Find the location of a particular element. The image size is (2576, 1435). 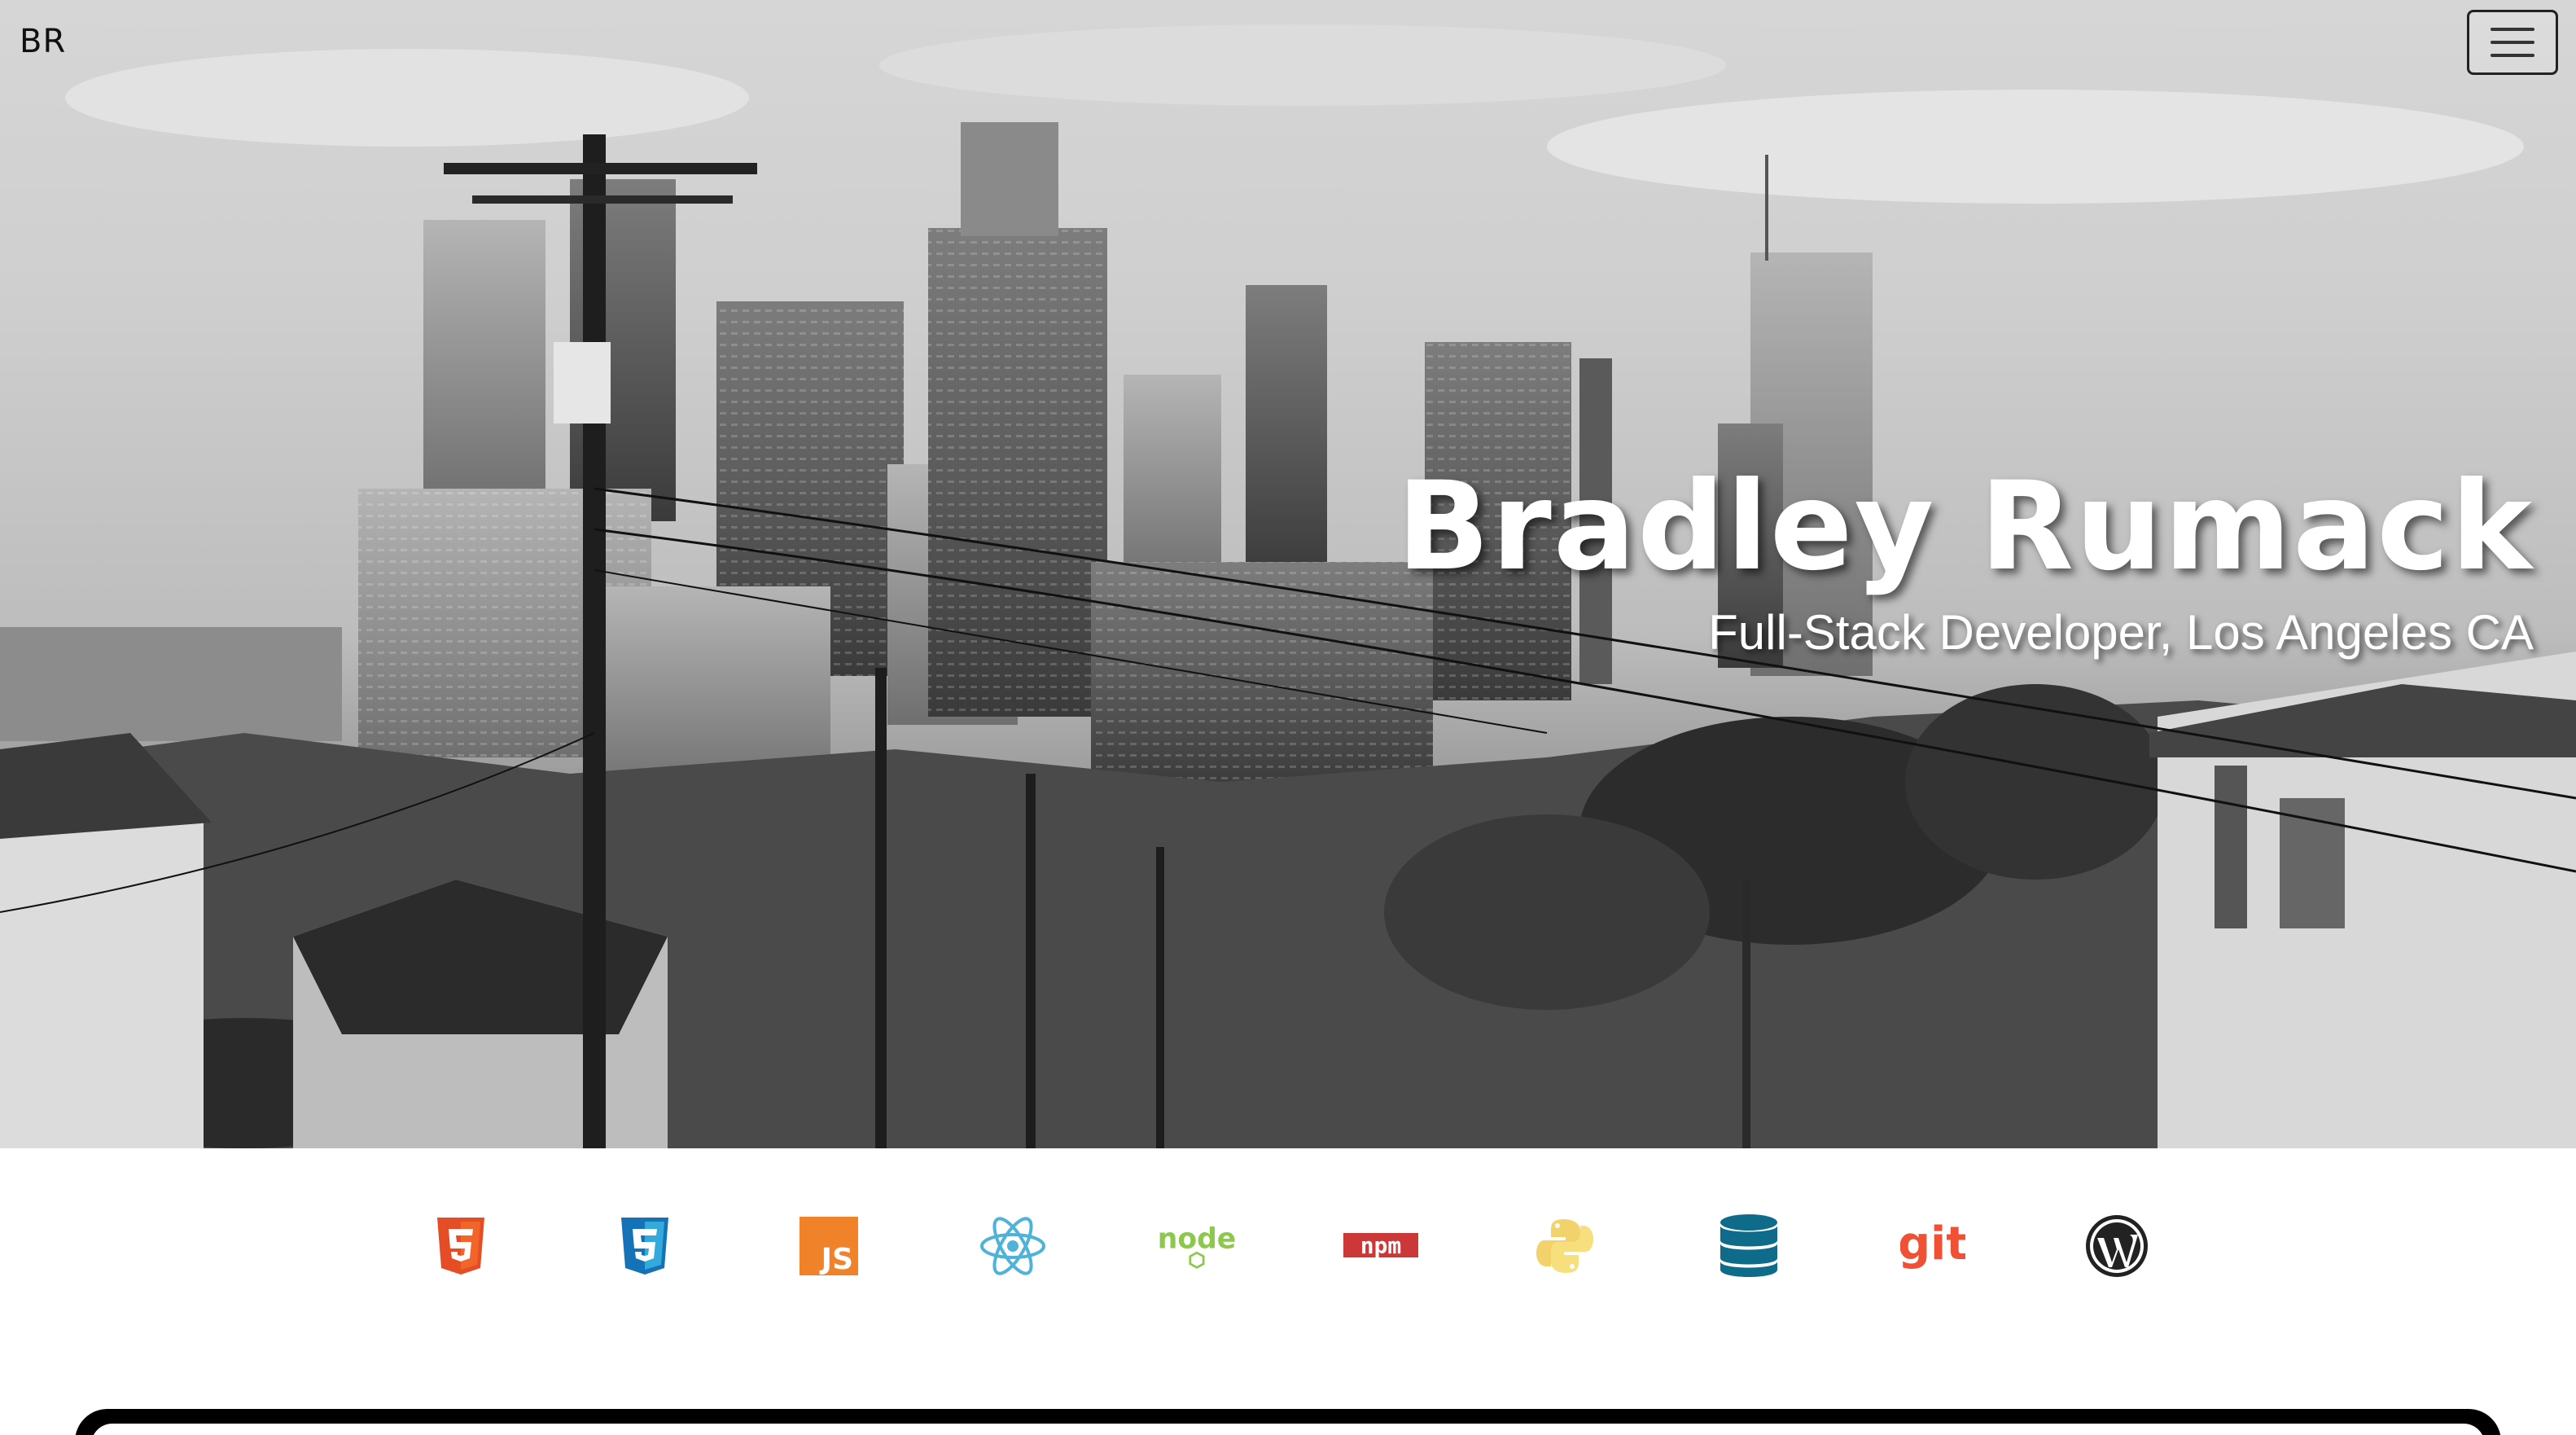

brand-logo: BR is located at coordinates (43, 41).